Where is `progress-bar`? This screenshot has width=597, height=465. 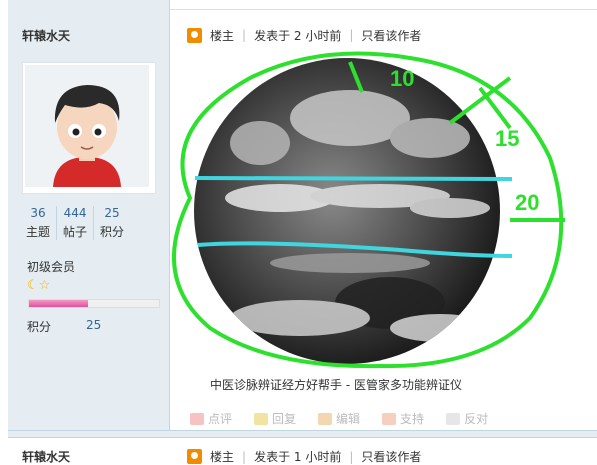
progress-bar is located at coordinates (94, 303).